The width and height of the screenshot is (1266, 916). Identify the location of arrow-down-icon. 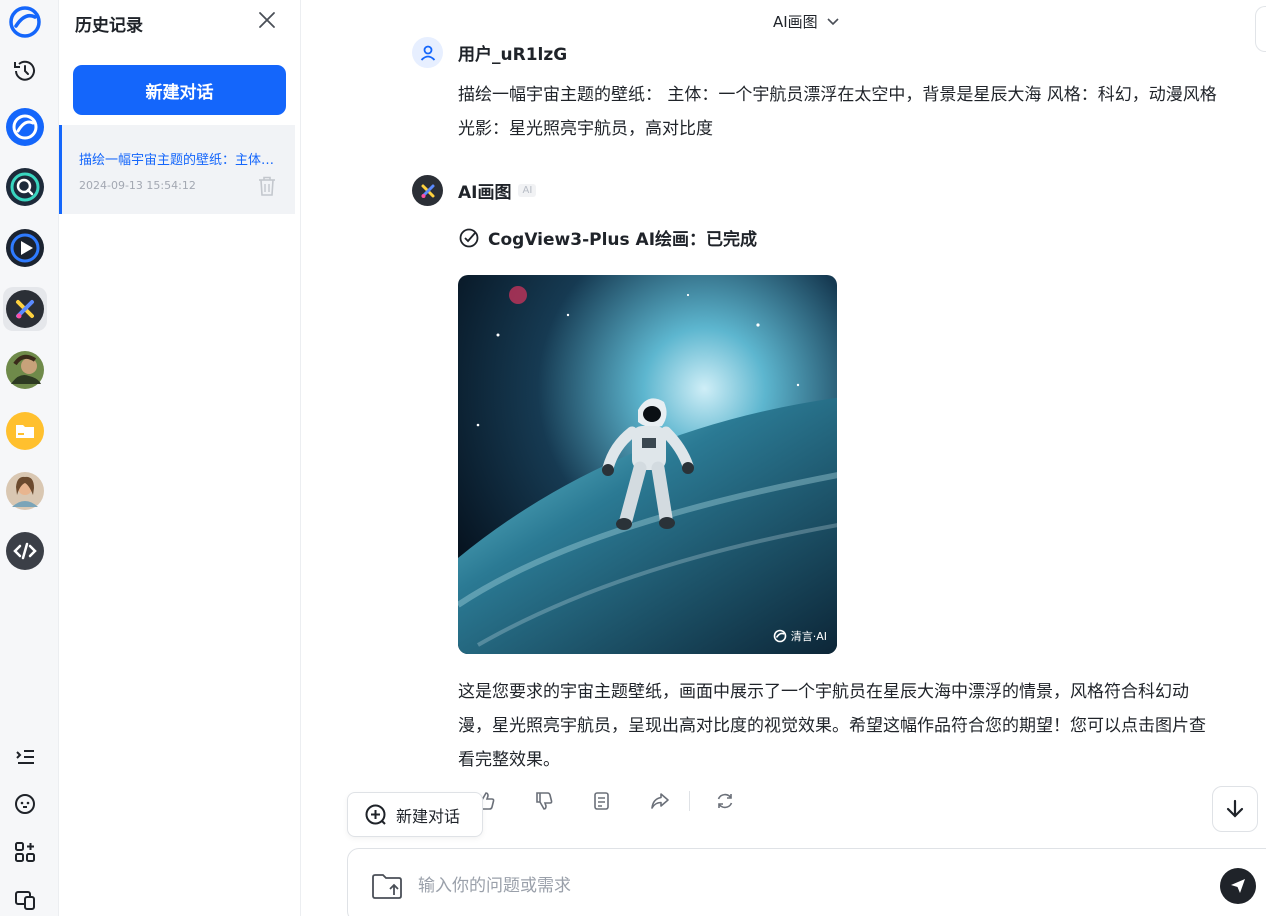
(1235, 808).